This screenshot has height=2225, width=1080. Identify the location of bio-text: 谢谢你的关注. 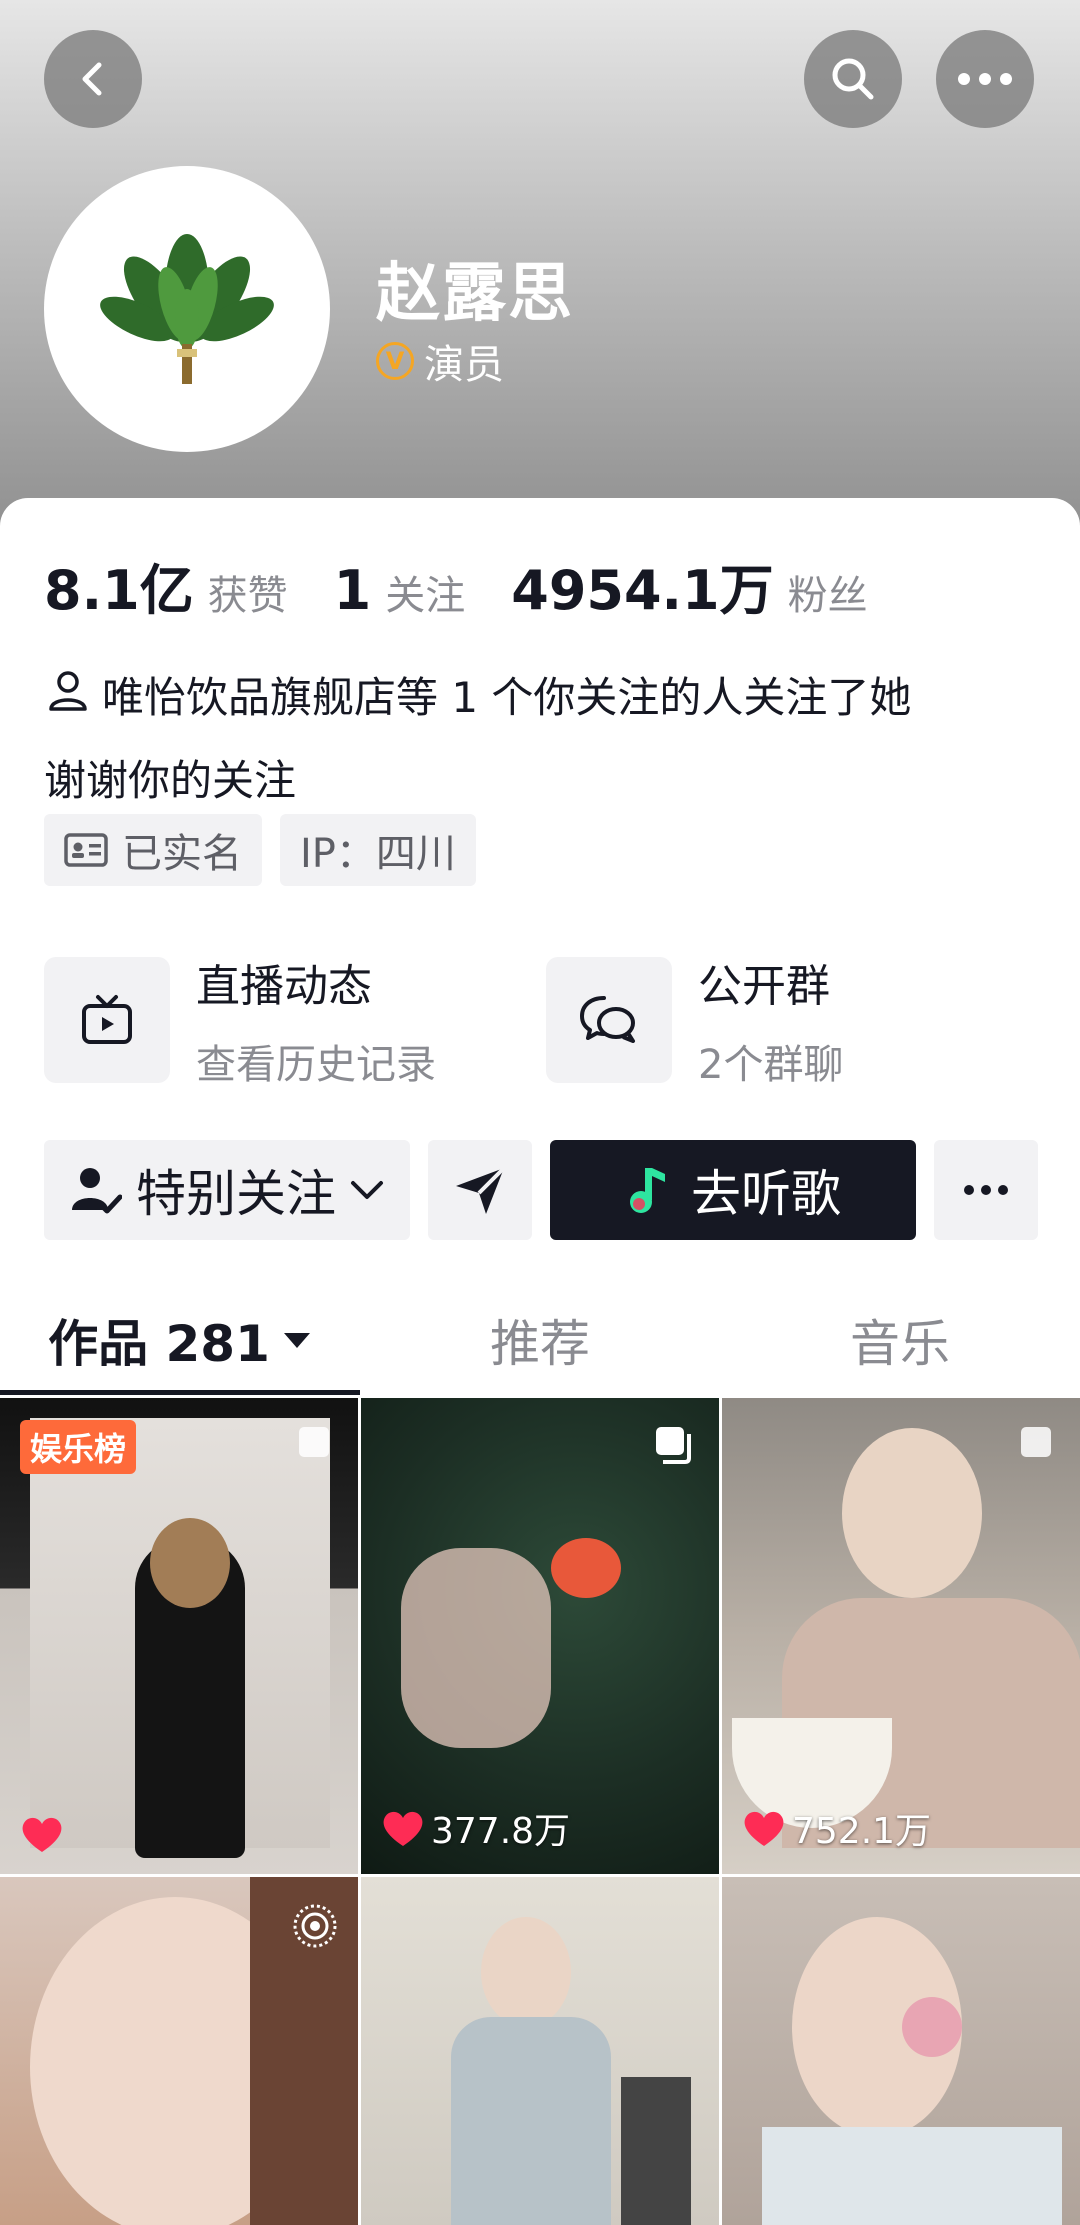
(170, 780).